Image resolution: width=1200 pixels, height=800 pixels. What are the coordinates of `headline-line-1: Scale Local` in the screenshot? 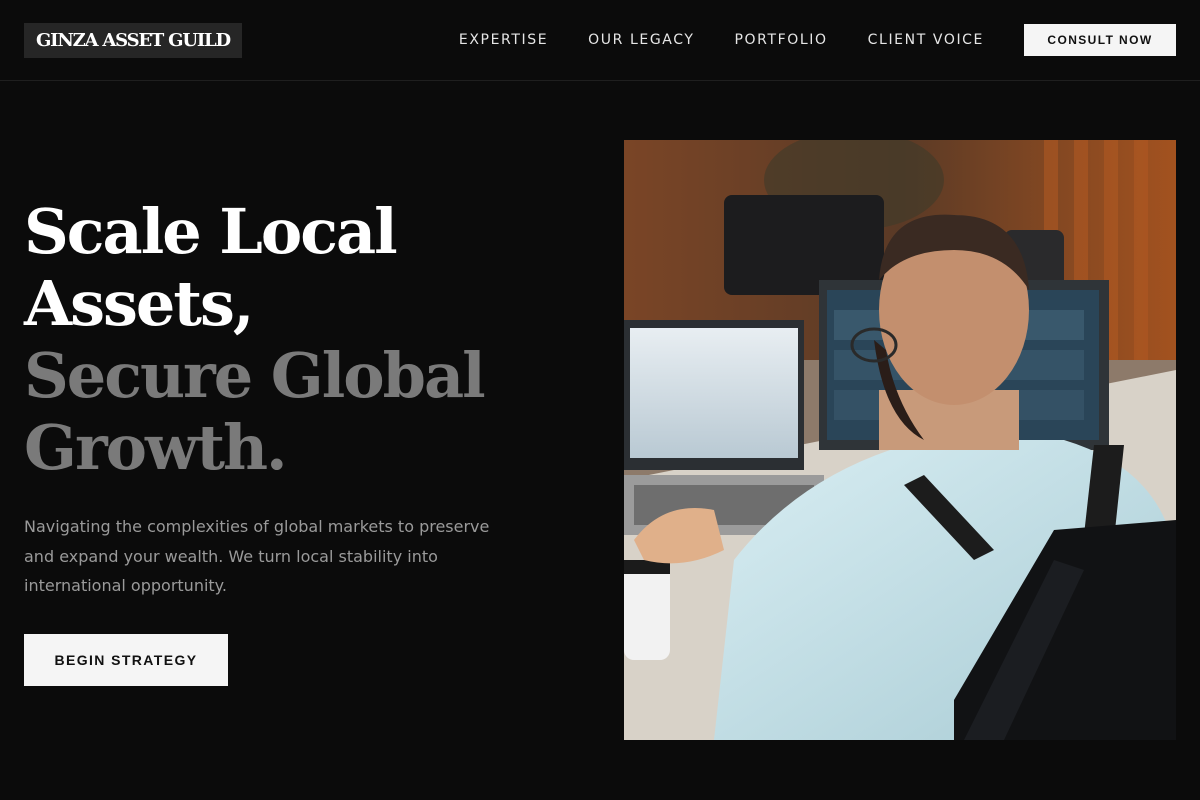 It's located at (211, 231).